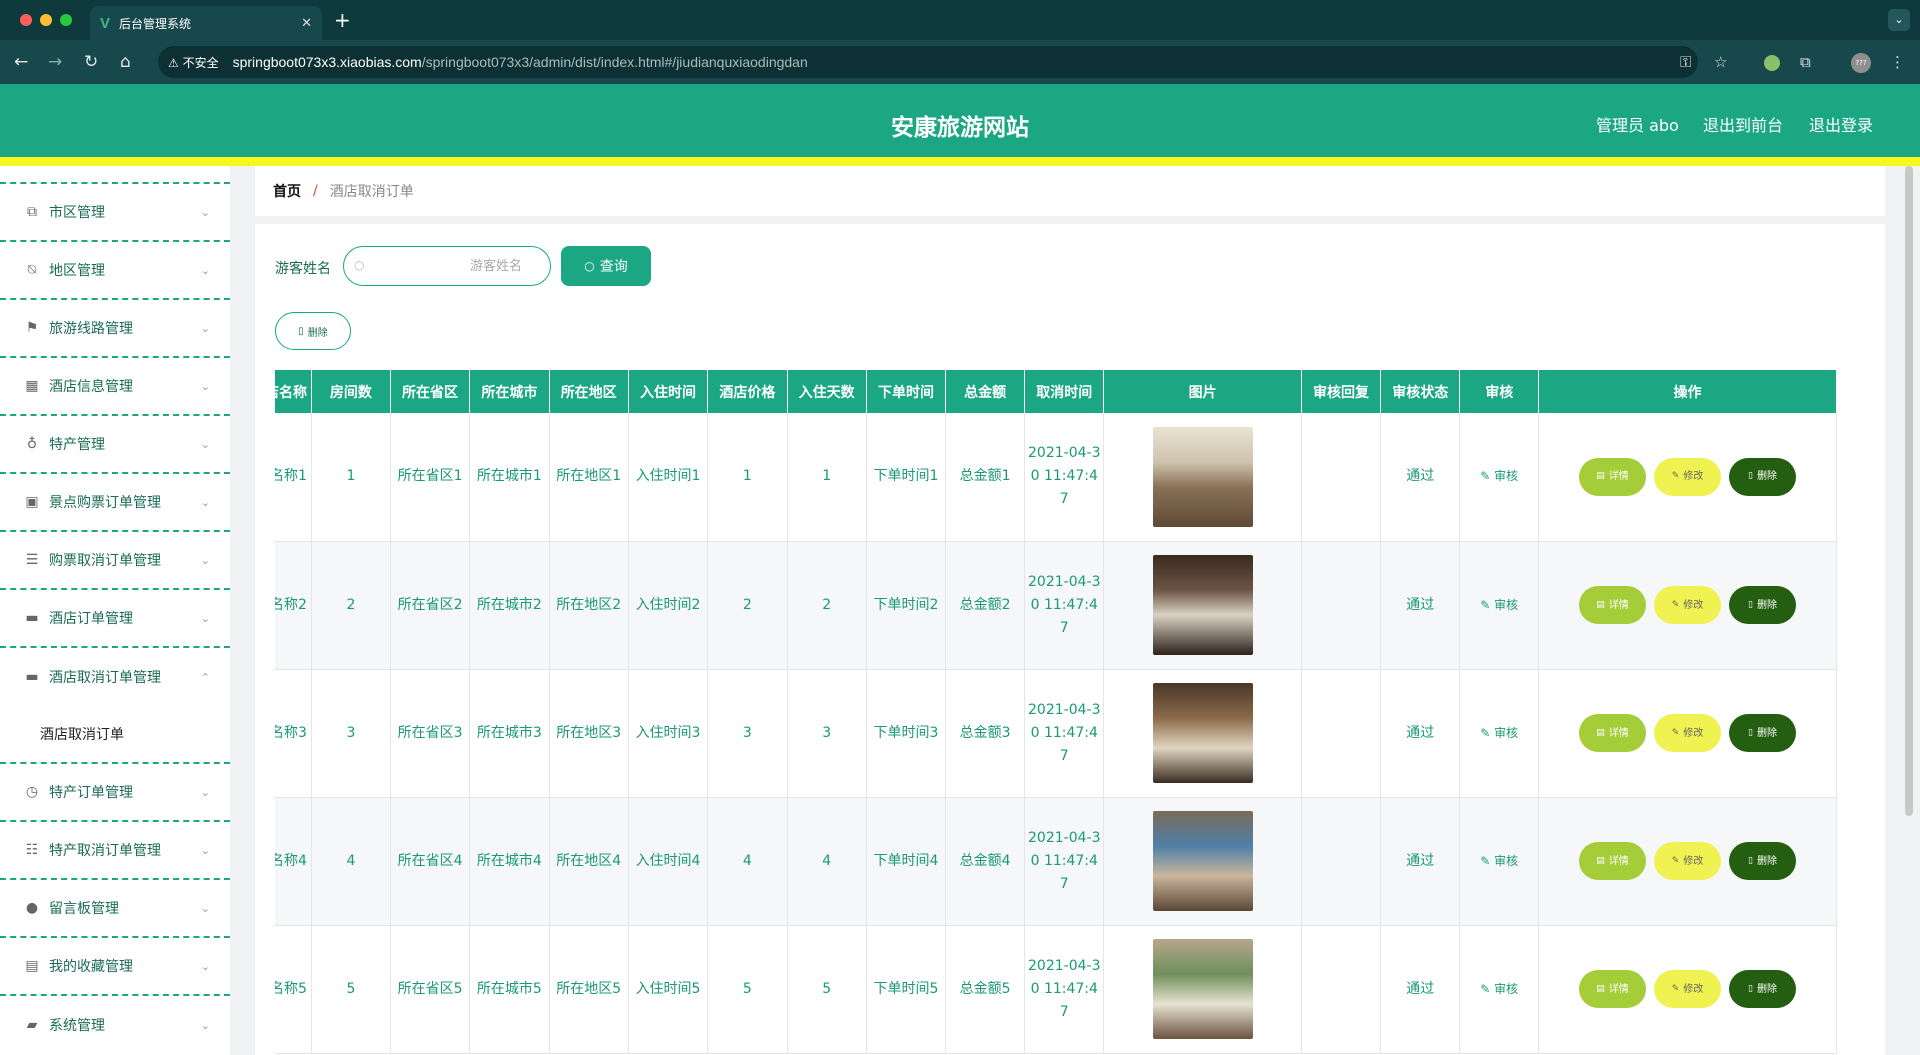  I want to click on breadcrumb-home: 首页, so click(287, 191).